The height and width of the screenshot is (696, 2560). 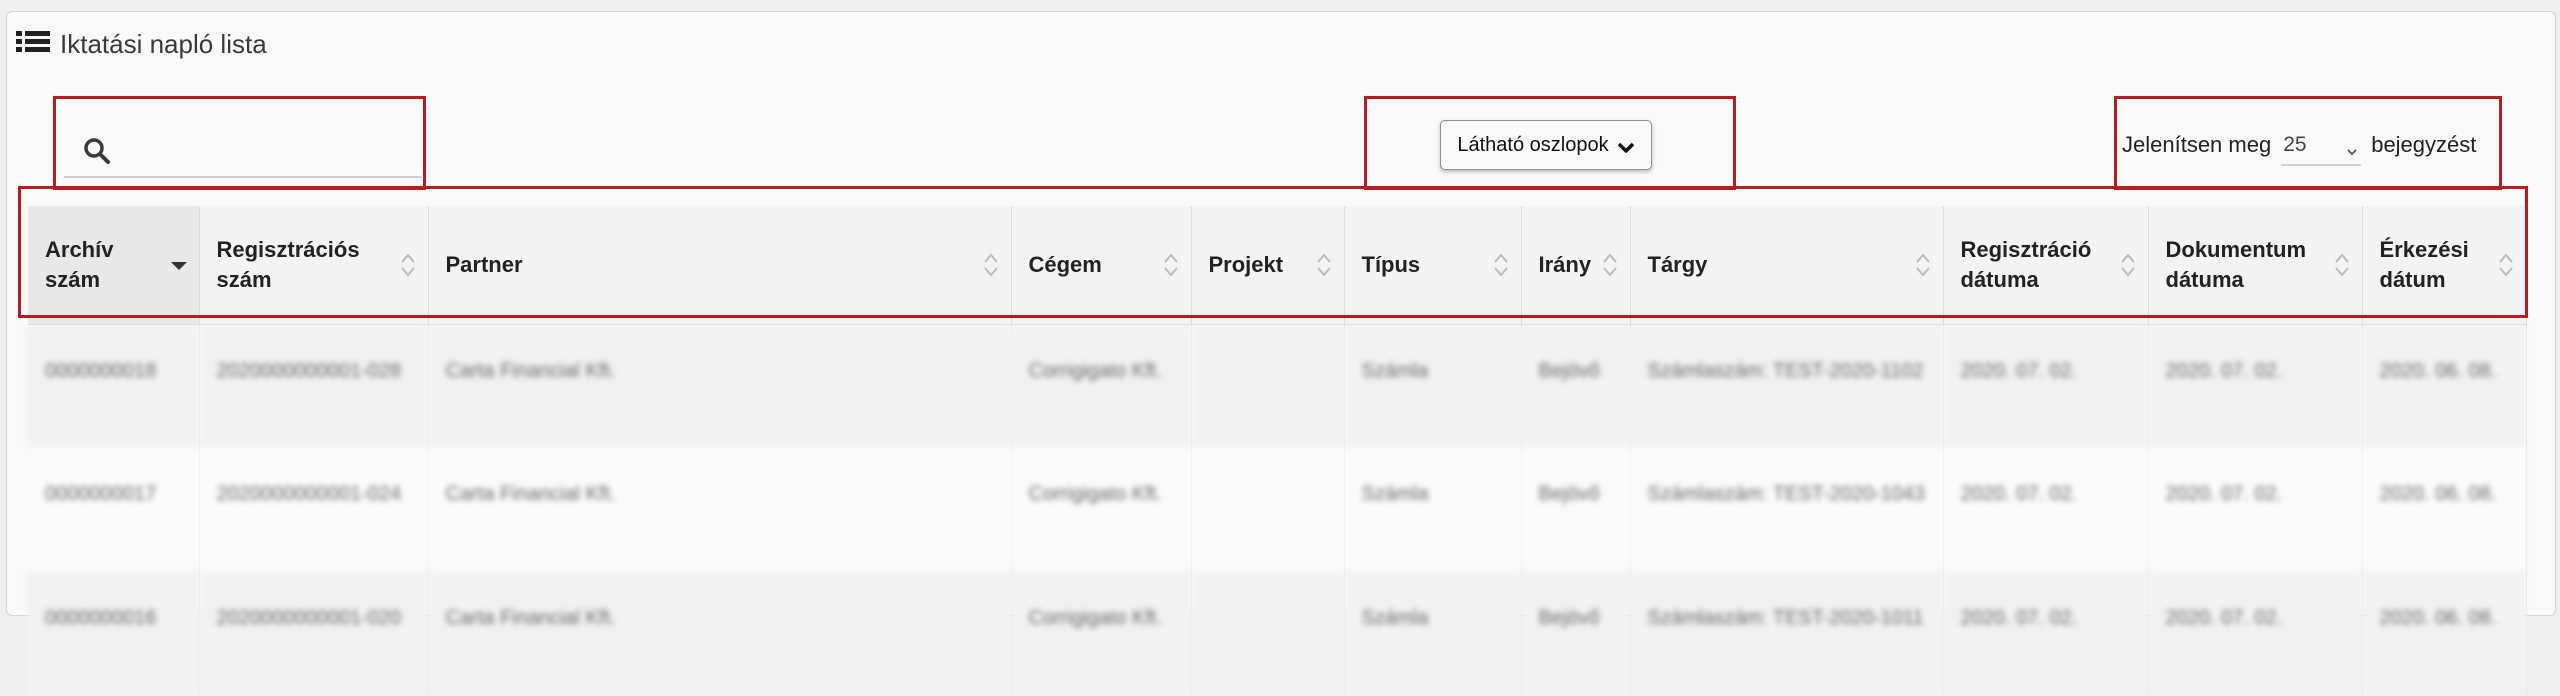 What do you see at coordinates (1787, 386) in the screenshot?
I see `table-cell: Számlaszám: TEST-2020-1102` at bounding box center [1787, 386].